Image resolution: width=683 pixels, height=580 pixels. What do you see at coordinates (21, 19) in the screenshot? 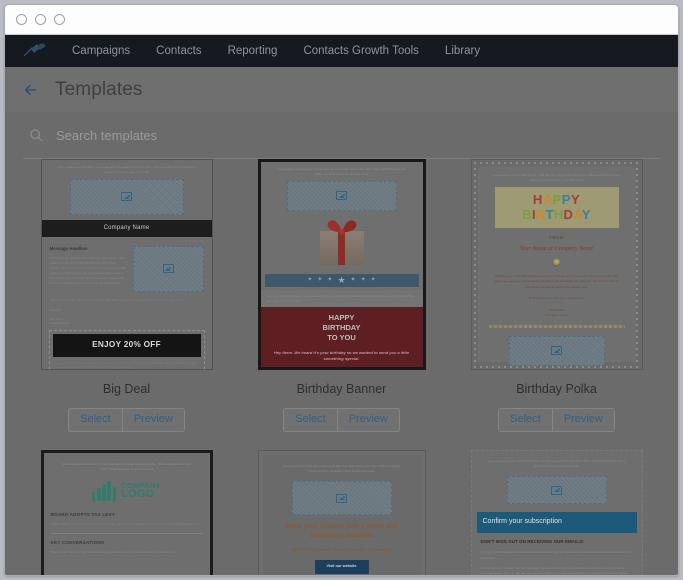
I see `close-dot` at bounding box center [21, 19].